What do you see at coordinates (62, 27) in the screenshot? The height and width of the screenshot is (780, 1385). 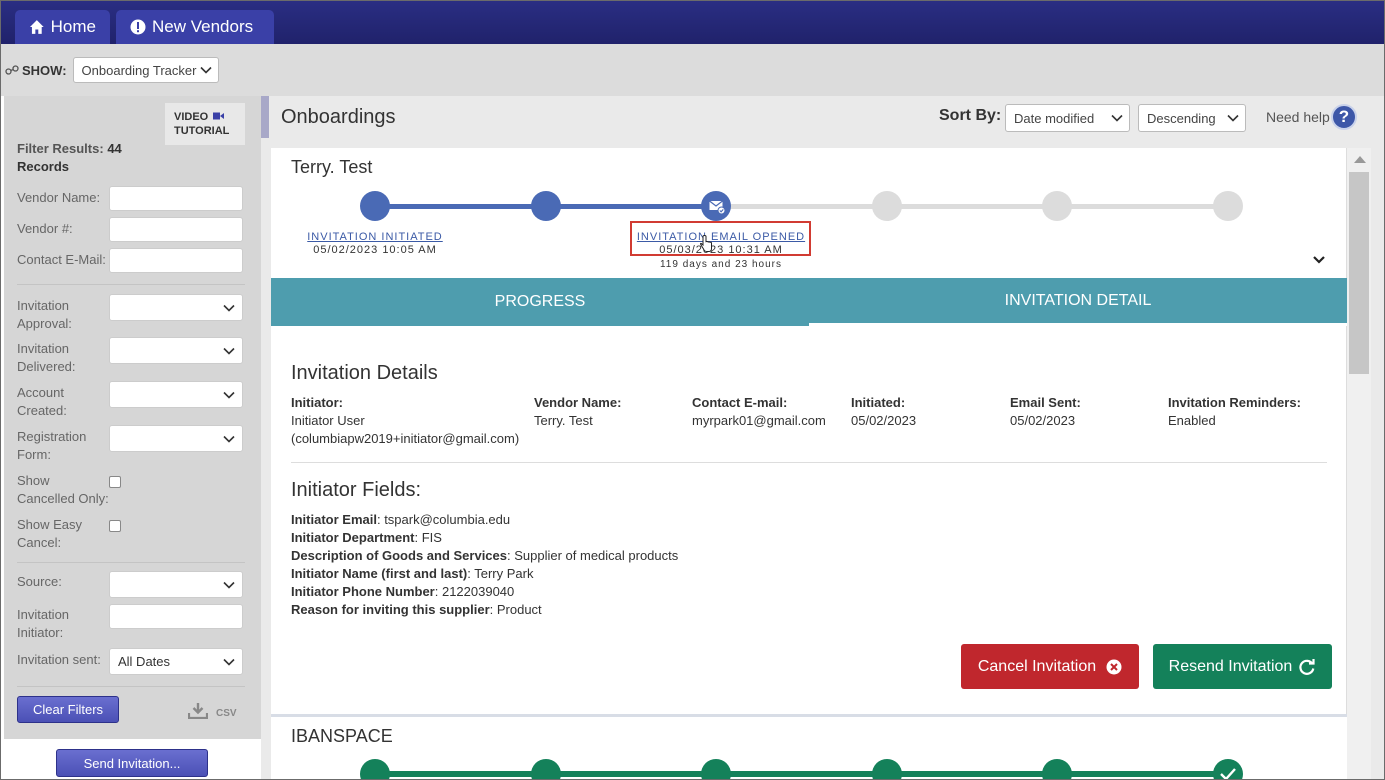 I see `home-tab: Home` at bounding box center [62, 27].